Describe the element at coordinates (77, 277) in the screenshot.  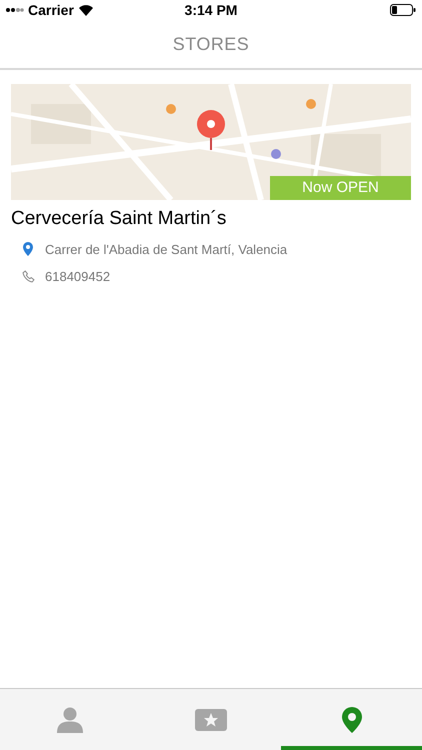
I see `store-phone: 618409452` at that location.